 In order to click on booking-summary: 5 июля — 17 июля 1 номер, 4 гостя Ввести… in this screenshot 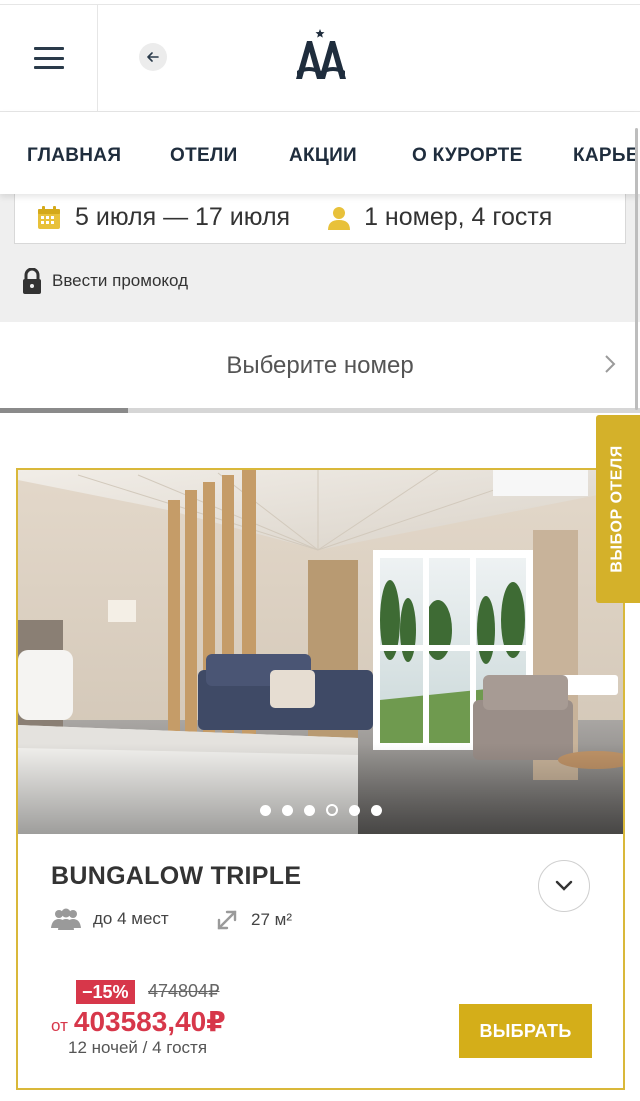, I will do `click(320, 257)`.